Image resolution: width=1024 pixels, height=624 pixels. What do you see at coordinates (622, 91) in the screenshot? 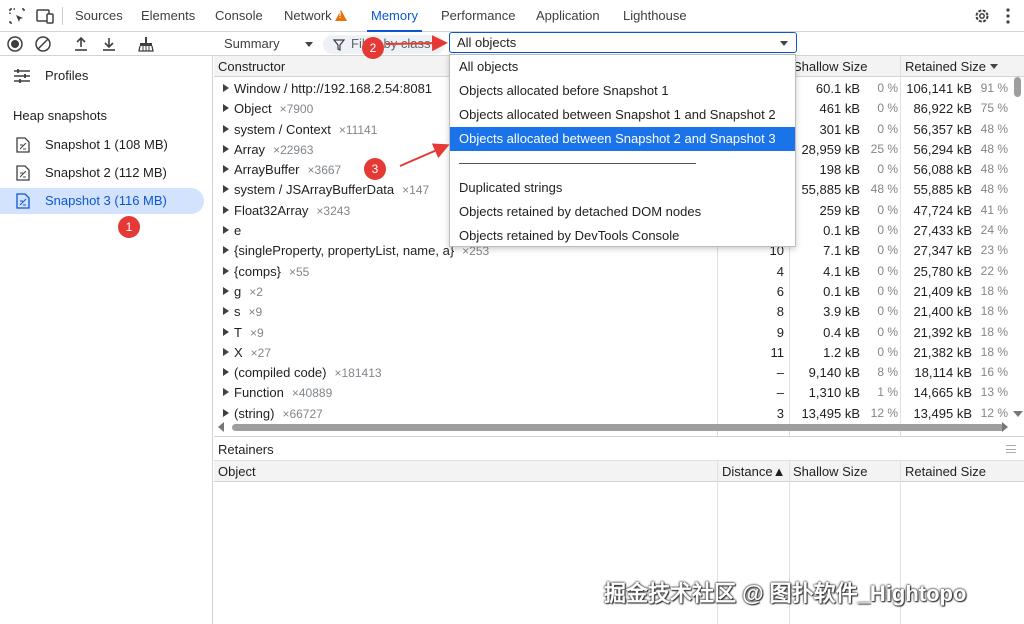
I see `option-before-snapshot-1: Objects allocated before Snapshot 1` at bounding box center [622, 91].